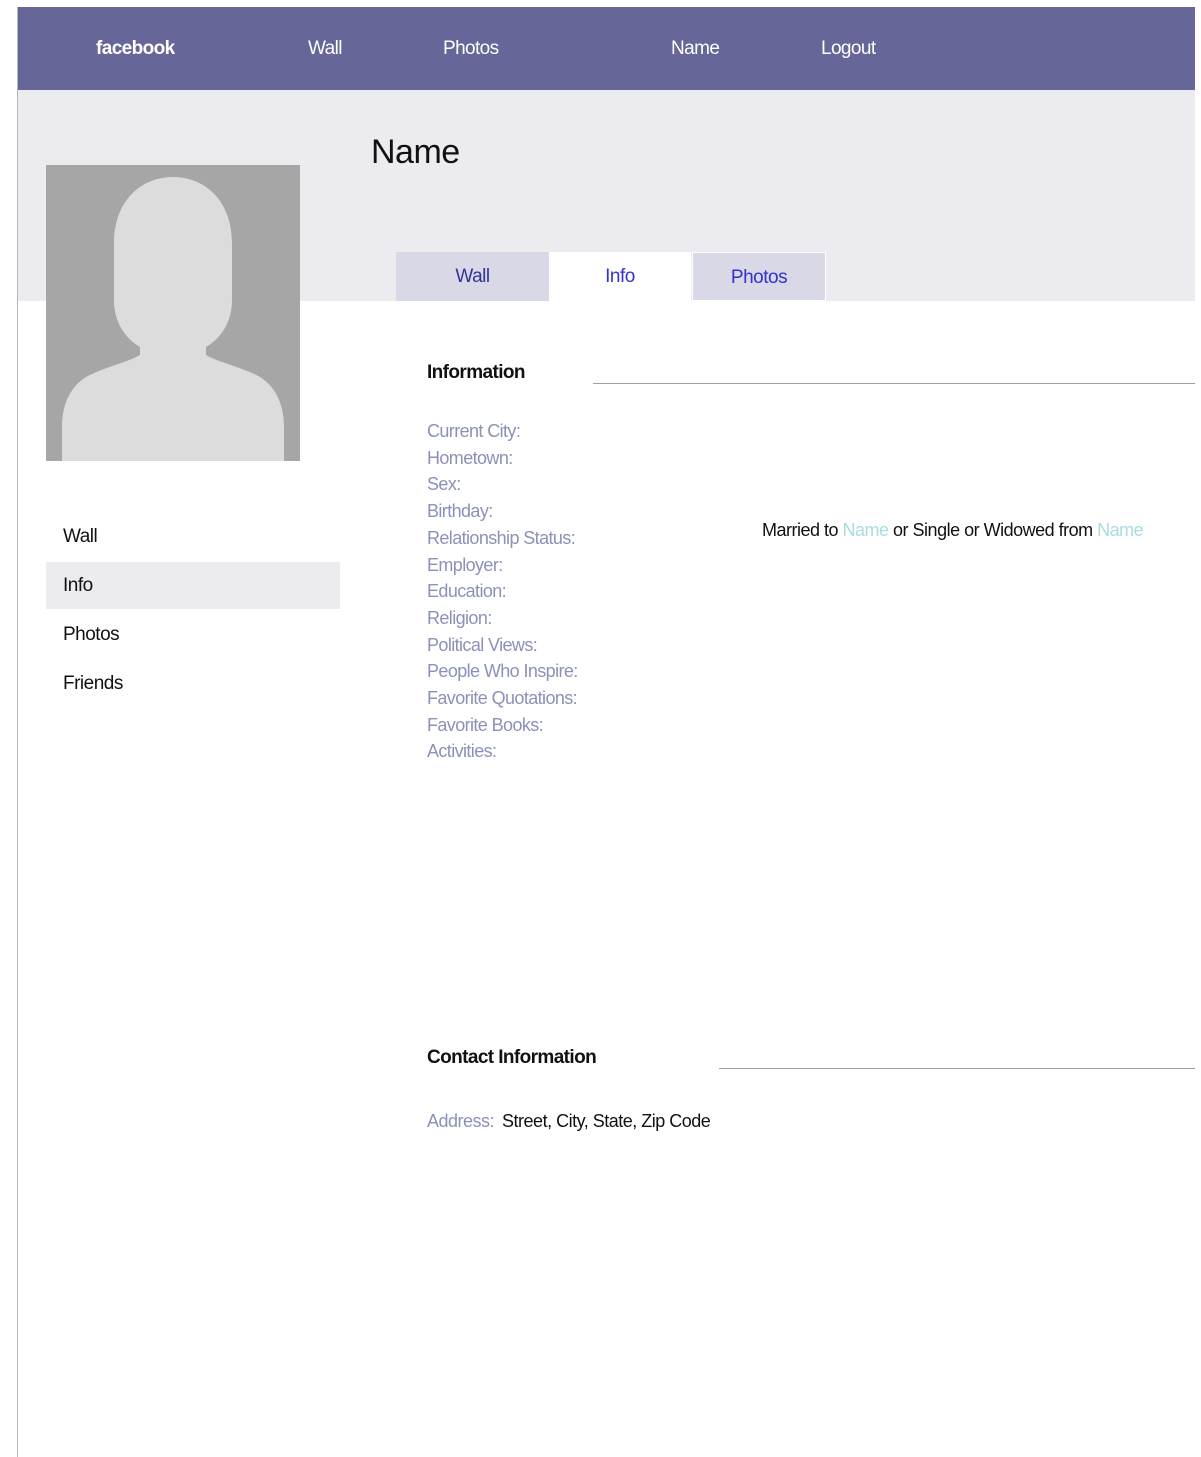 Image resolution: width=1201 pixels, height=1457 pixels. What do you see at coordinates (482, 644) in the screenshot?
I see `field-label-political-views: Political Views:` at bounding box center [482, 644].